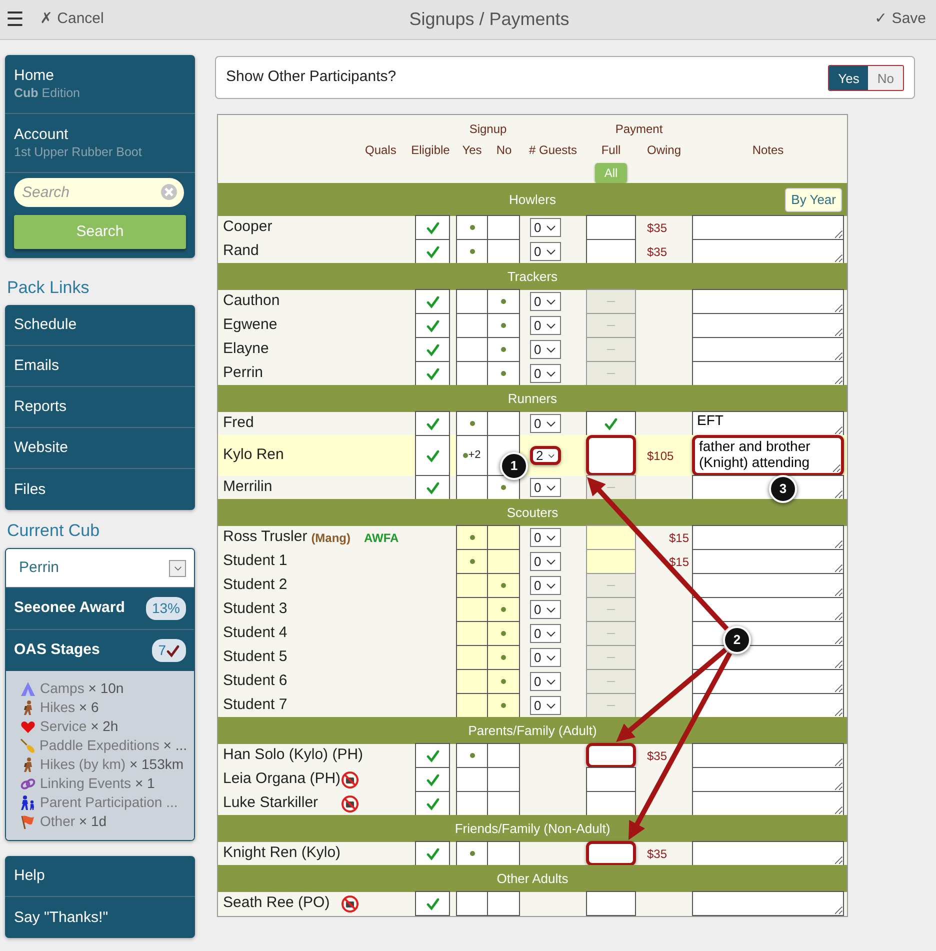 The width and height of the screenshot is (936, 951). Describe the element at coordinates (848, 78) in the screenshot. I see `toggle-option: Yes` at that location.